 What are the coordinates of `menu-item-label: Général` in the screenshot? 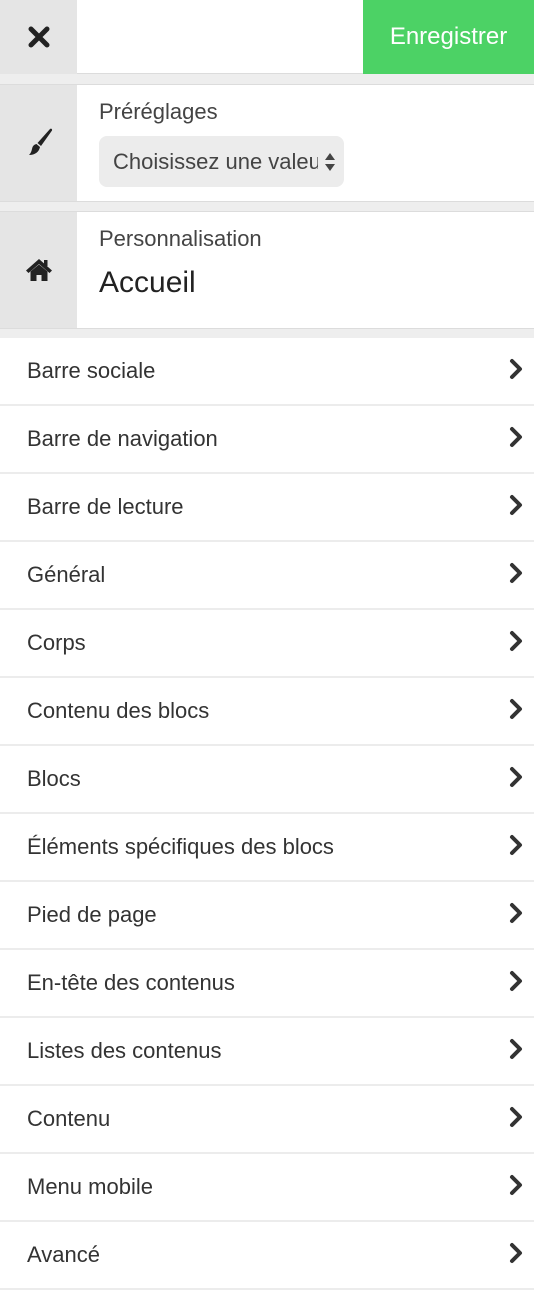 It's located at (66, 574).